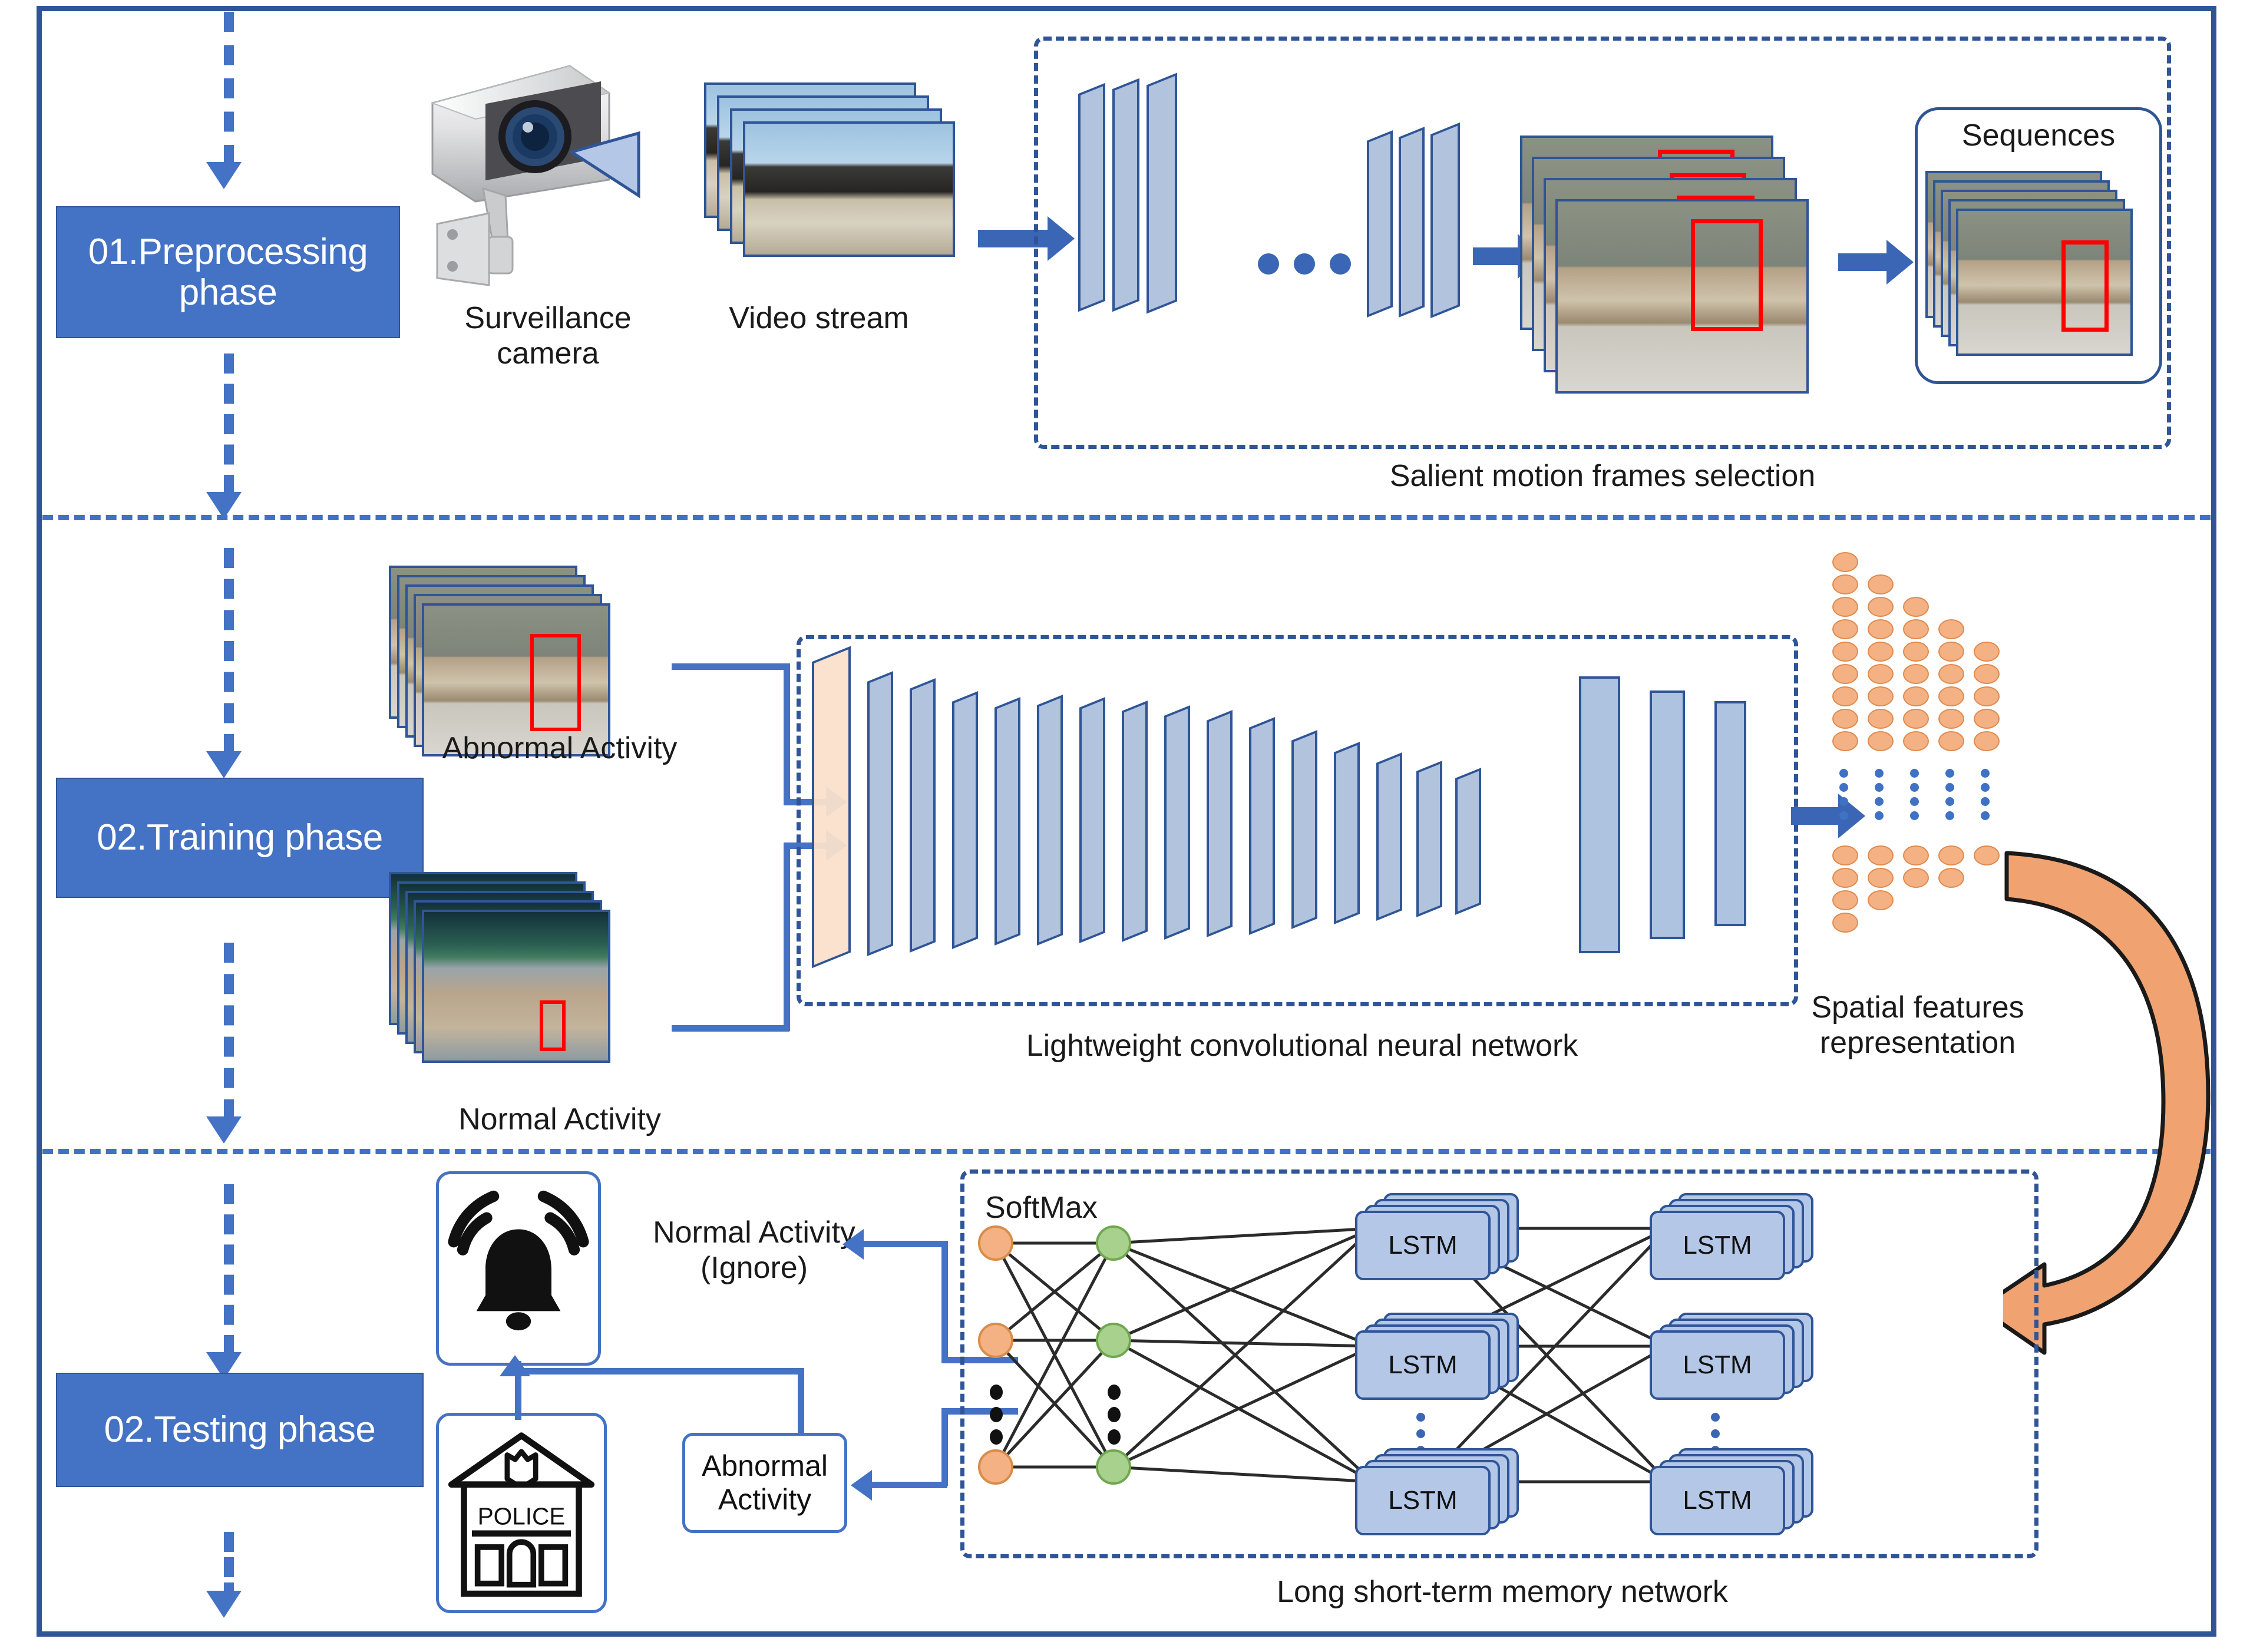 This screenshot has width=2250, height=1652. I want to click on divider-preprocessing-training, so click(1126, 517).